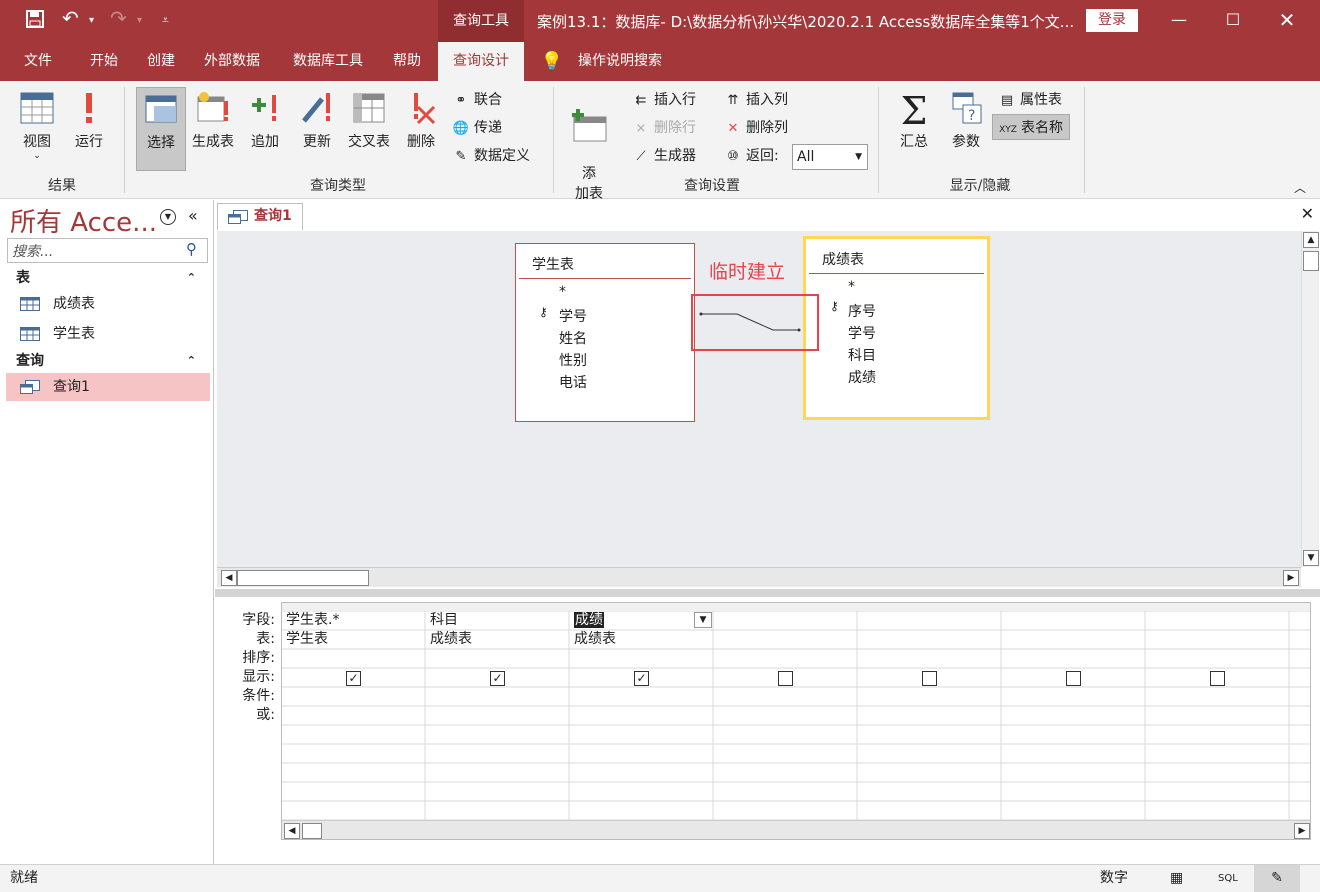 This screenshot has height=892, width=1320. I want to click on insert-rows-button: ⇇ 插入行, so click(664, 100).